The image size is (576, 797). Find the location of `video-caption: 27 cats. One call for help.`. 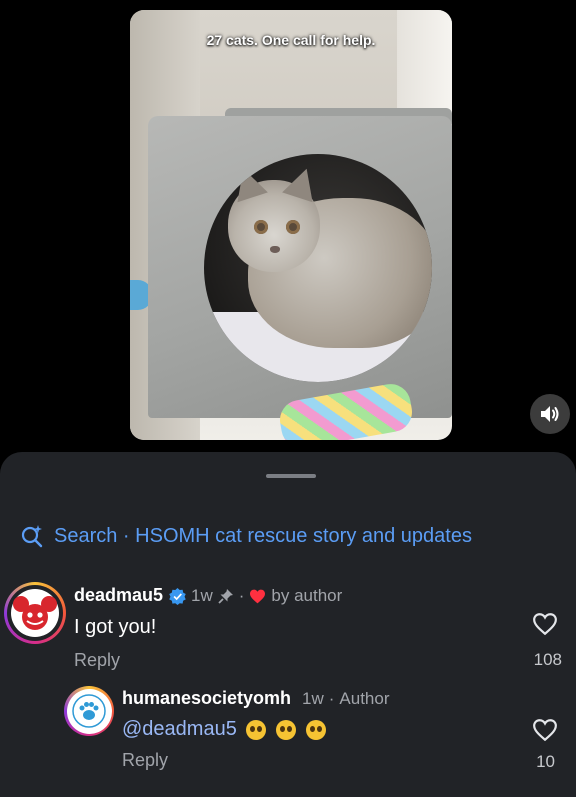

video-caption: 27 cats. One call for help. is located at coordinates (291, 40).